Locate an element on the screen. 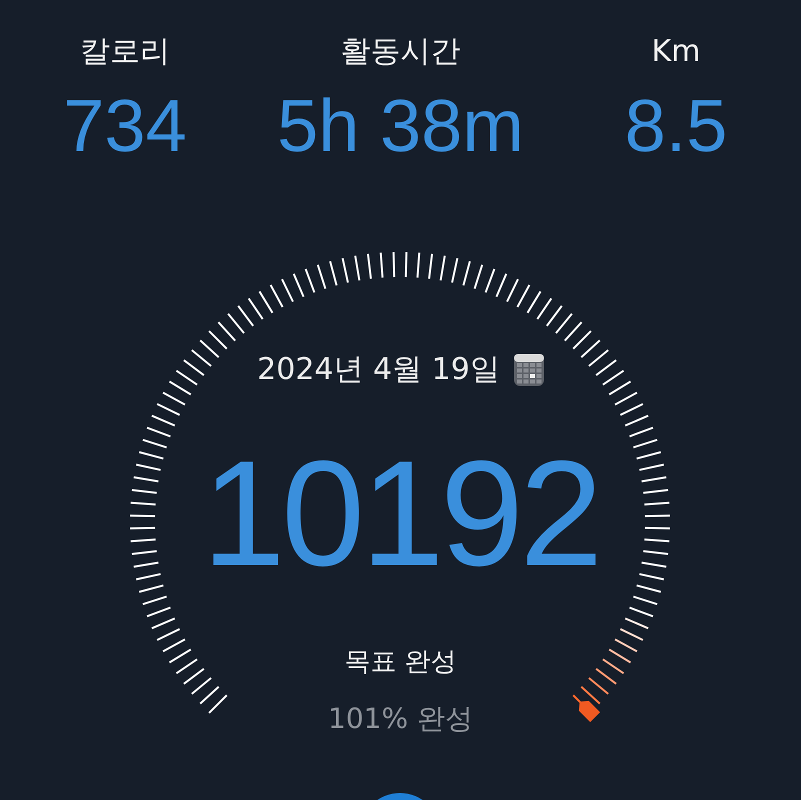  stat-label: Km is located at coordinates (676, 52).